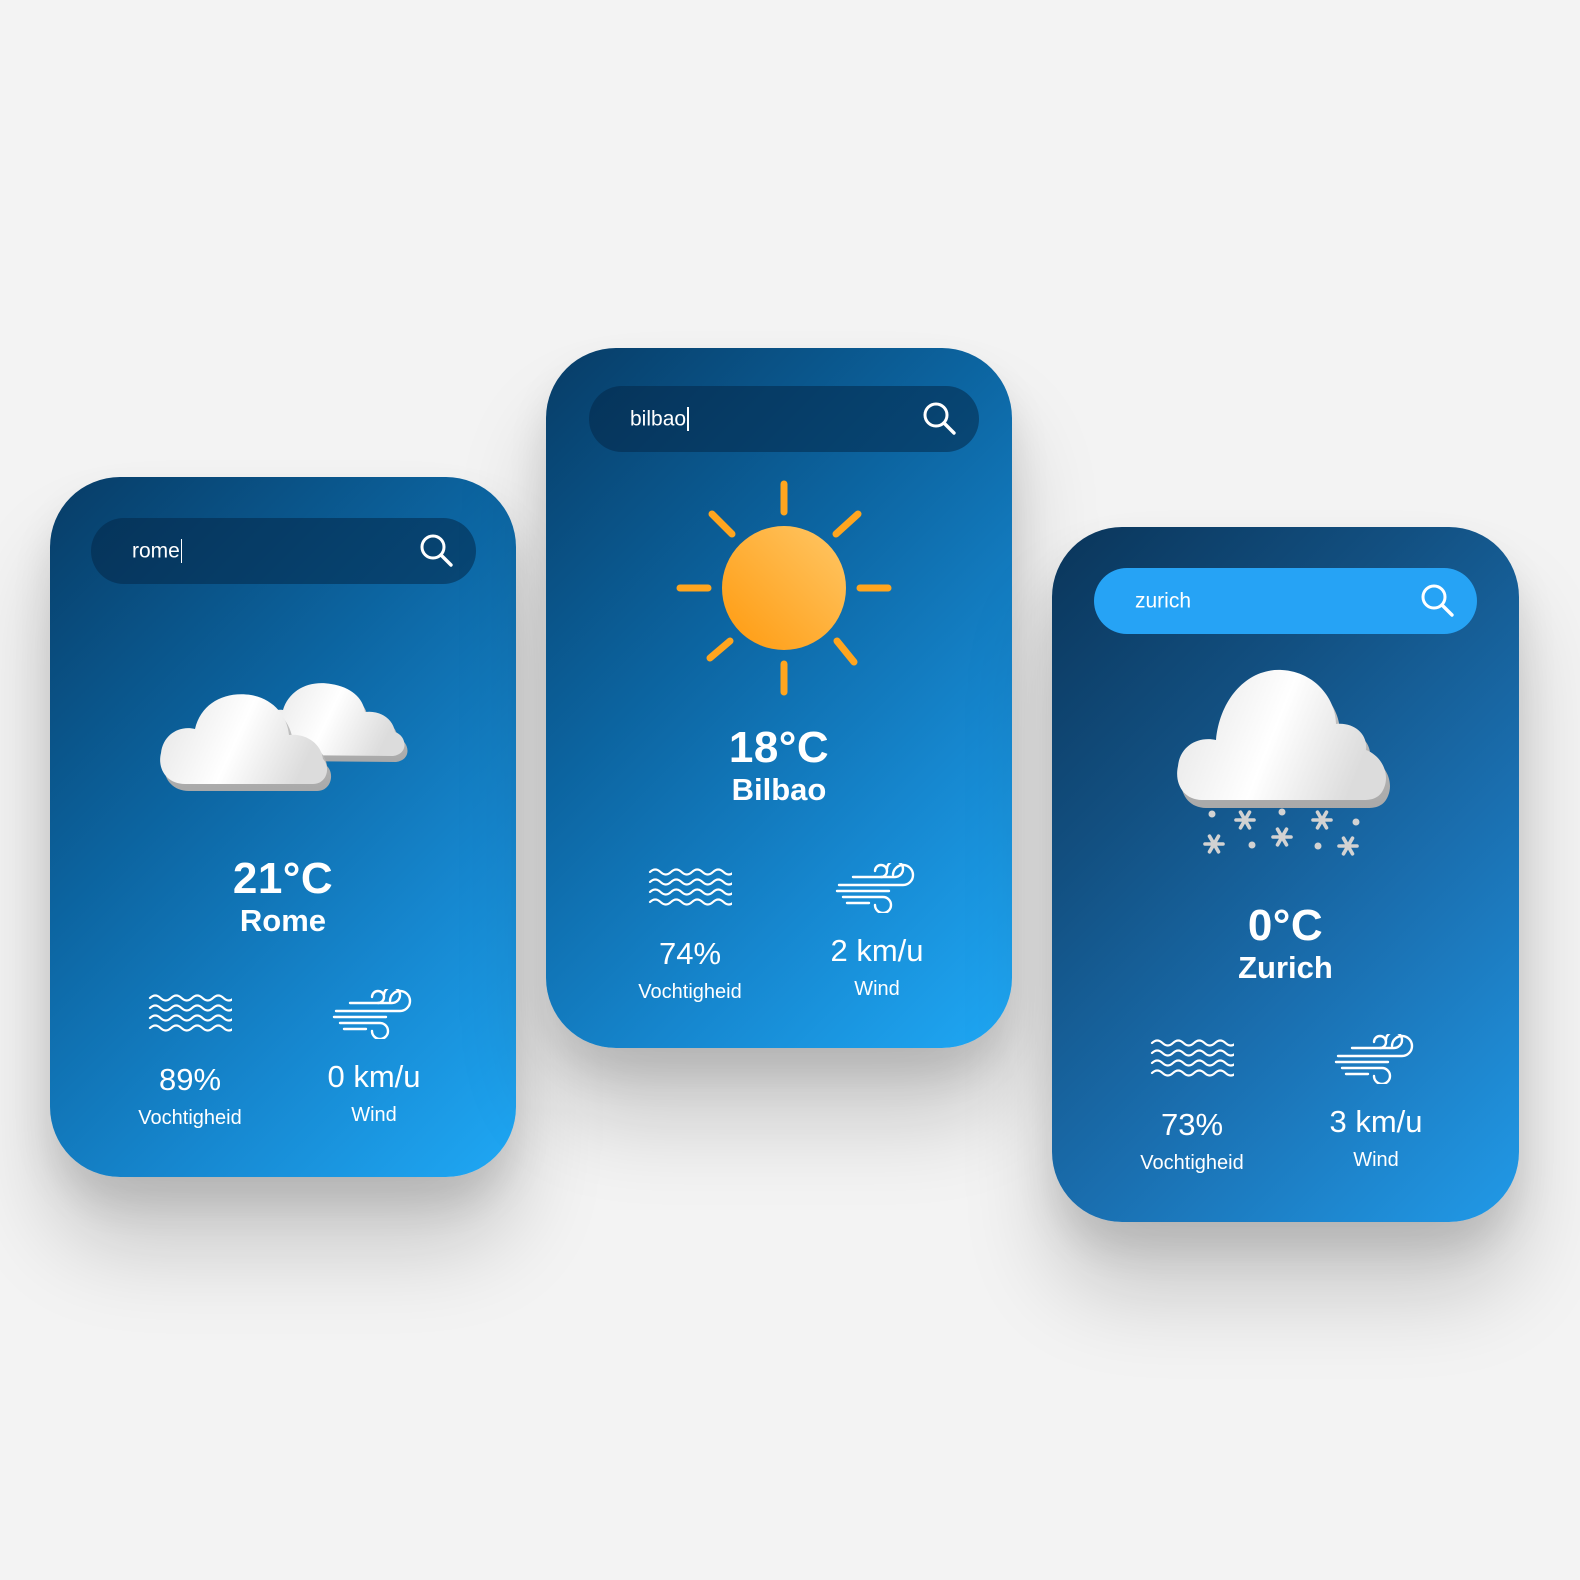  Describe the element at coordinates (1285, 967) in the screenshot. I see `city-name: Zurich` at that location.